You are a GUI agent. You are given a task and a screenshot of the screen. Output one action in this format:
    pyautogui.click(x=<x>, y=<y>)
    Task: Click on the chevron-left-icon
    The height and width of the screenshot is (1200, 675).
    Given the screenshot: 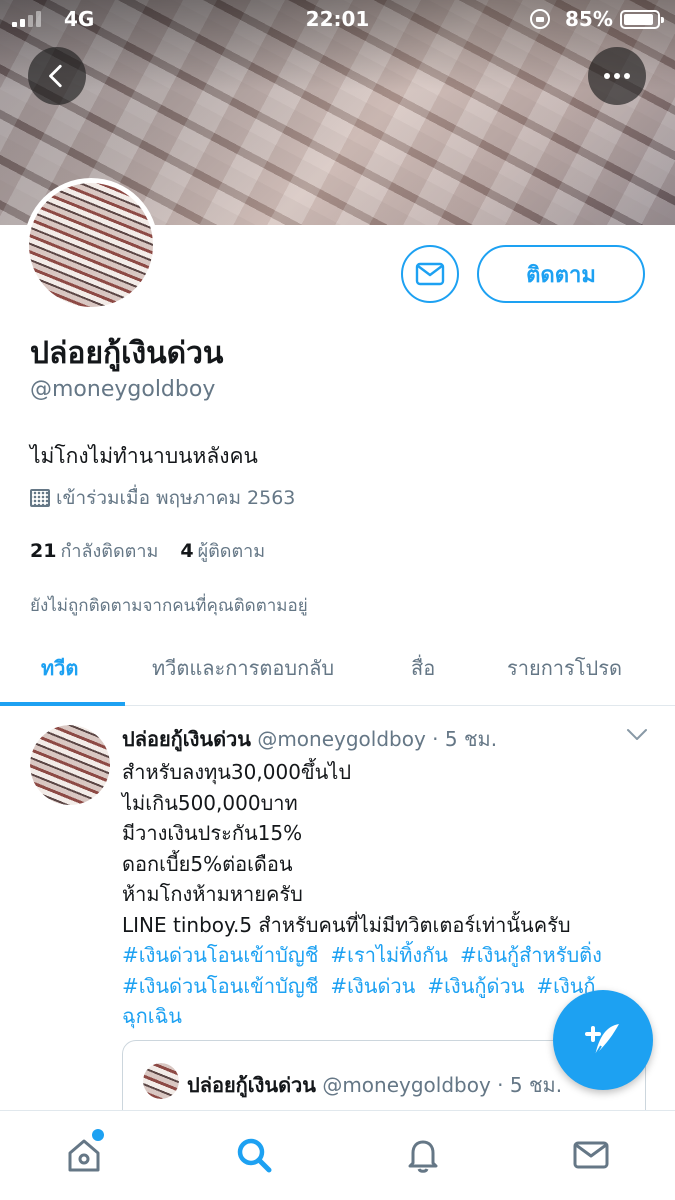 What is the action you would take?
    pyautogui.click(x=55, y=76)
    